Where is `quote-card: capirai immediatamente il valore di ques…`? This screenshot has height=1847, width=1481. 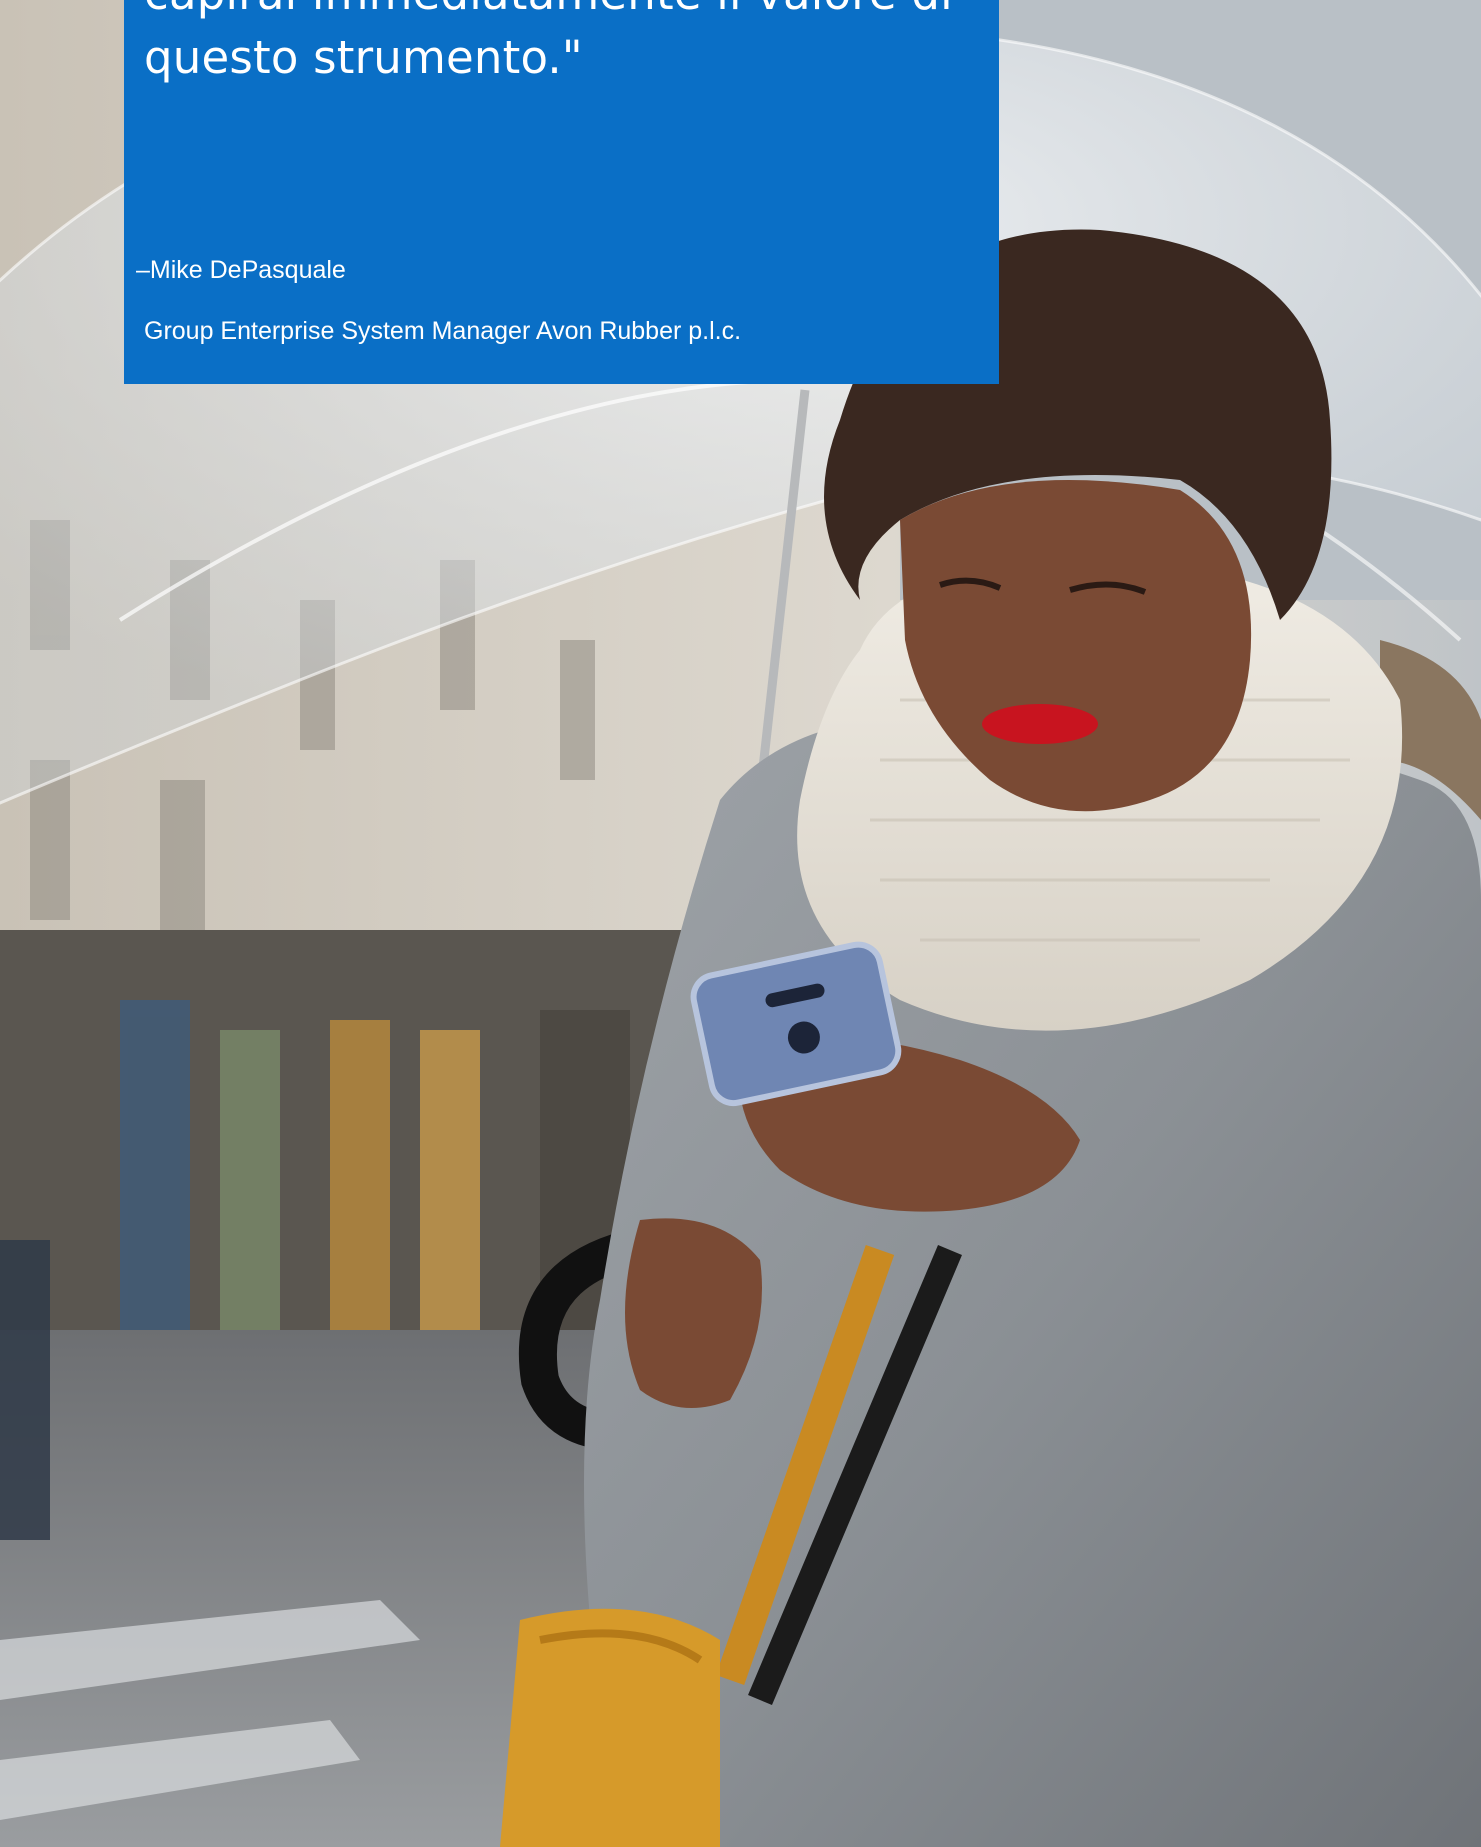
quote-card: capirai immediatamente il valore di ques… is located at coordinates (561, 192).